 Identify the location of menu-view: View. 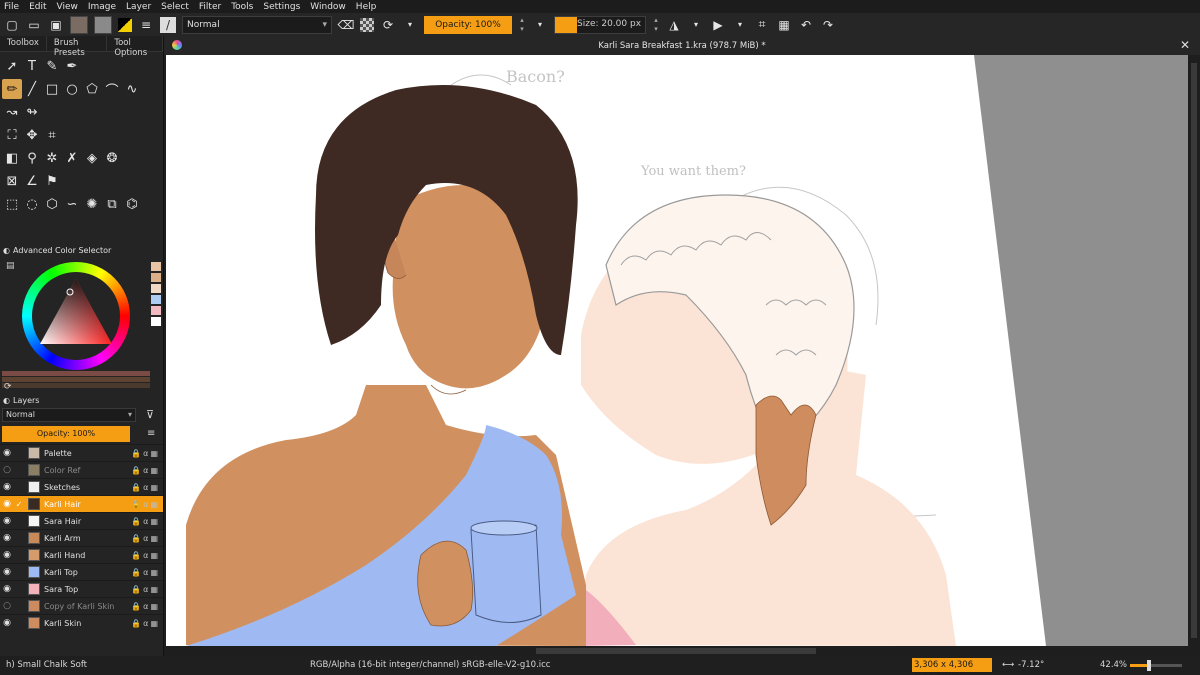
(67, 7).